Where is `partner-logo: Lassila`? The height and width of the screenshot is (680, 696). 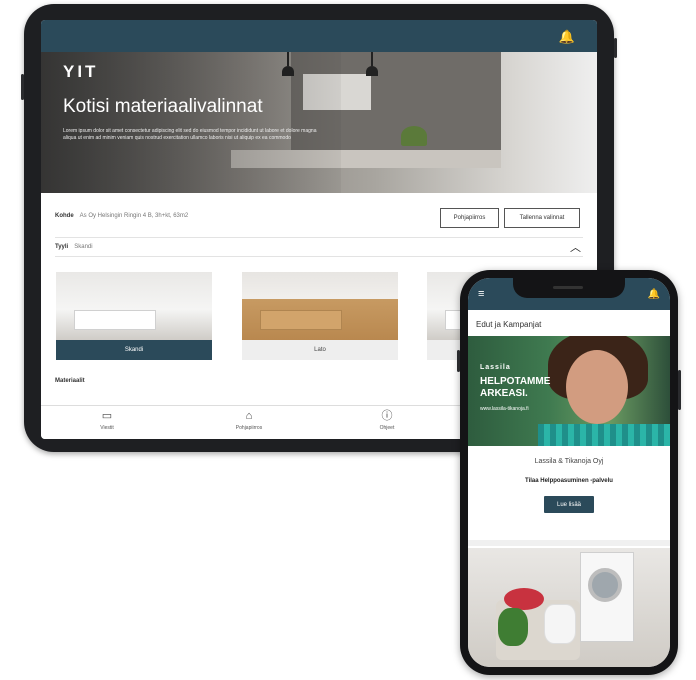 partner-logo: Lassila is located at coordinates (495, 367).